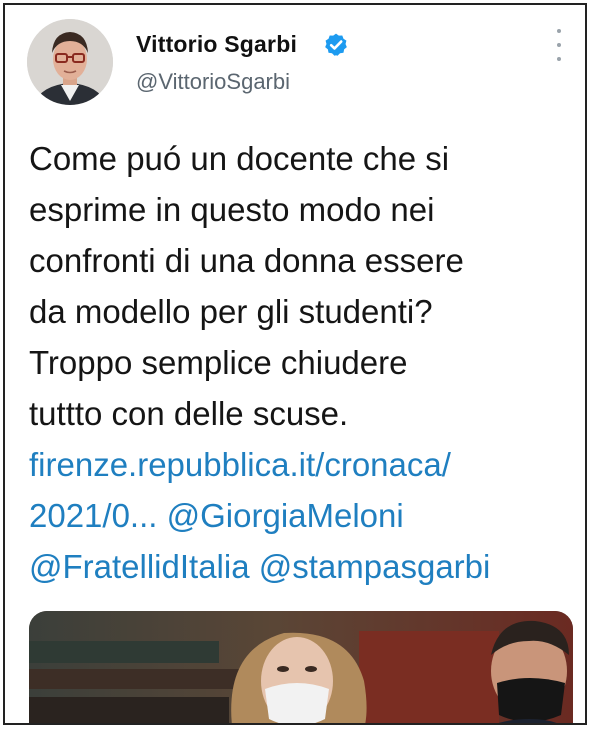 The width and height of the screenshot is (592, 729). I want to click on verified-badge-icon, so click(336, 44).